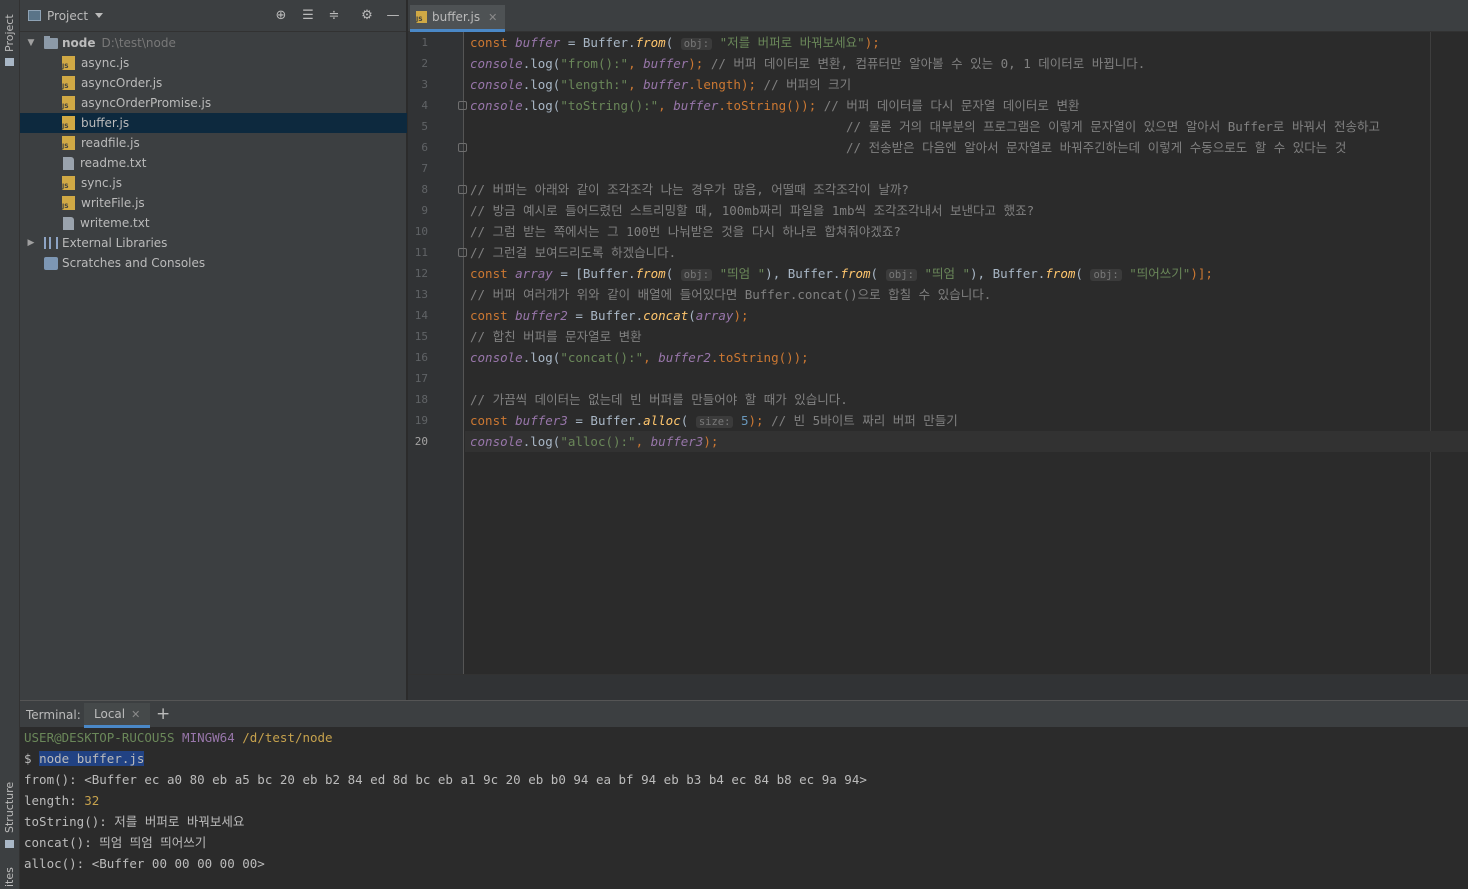 Image resolution: width=1468 pixels, height=889 pixels. What do you see at coordinates (31, 243) in the screenshot?
I see `chevron-right-icon: ▶` at bounding box center [31, 243].